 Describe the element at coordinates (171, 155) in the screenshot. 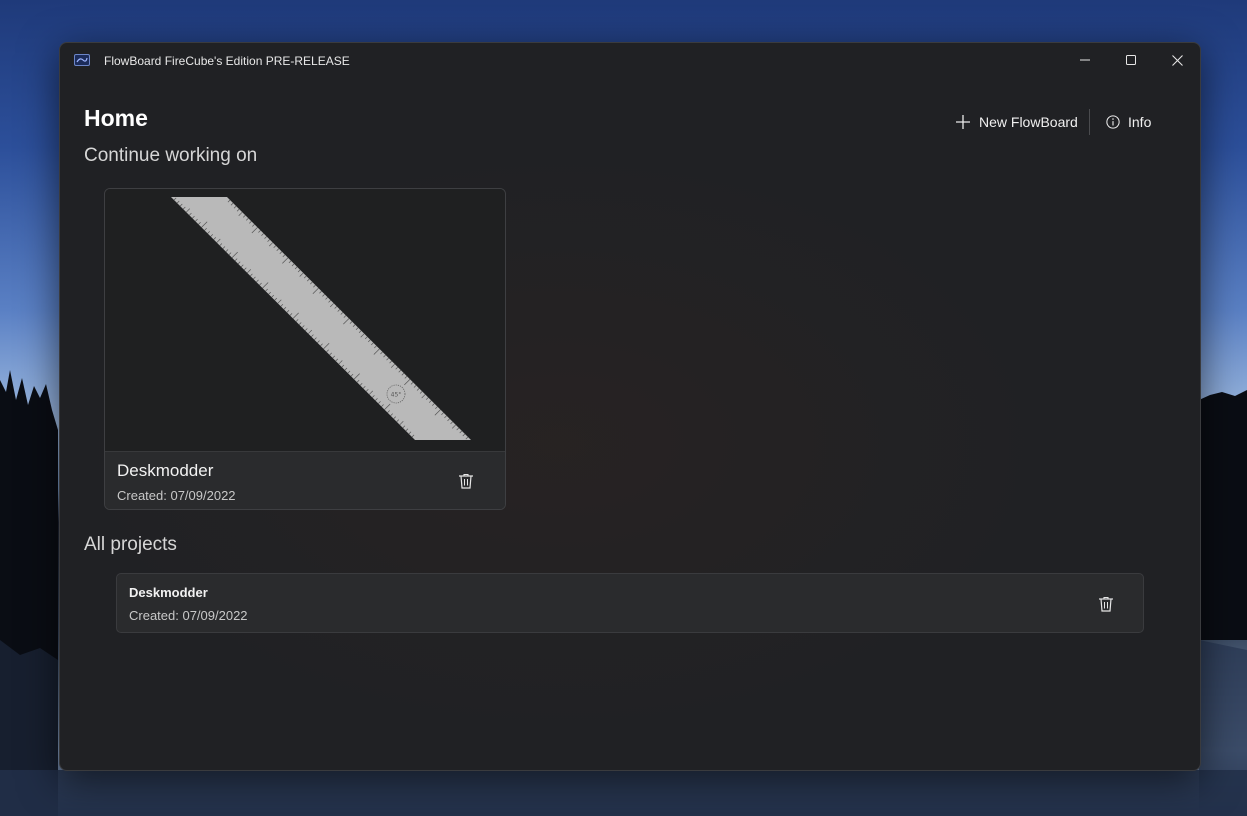

I see `continue-working-heading: Continue working on` at that location.